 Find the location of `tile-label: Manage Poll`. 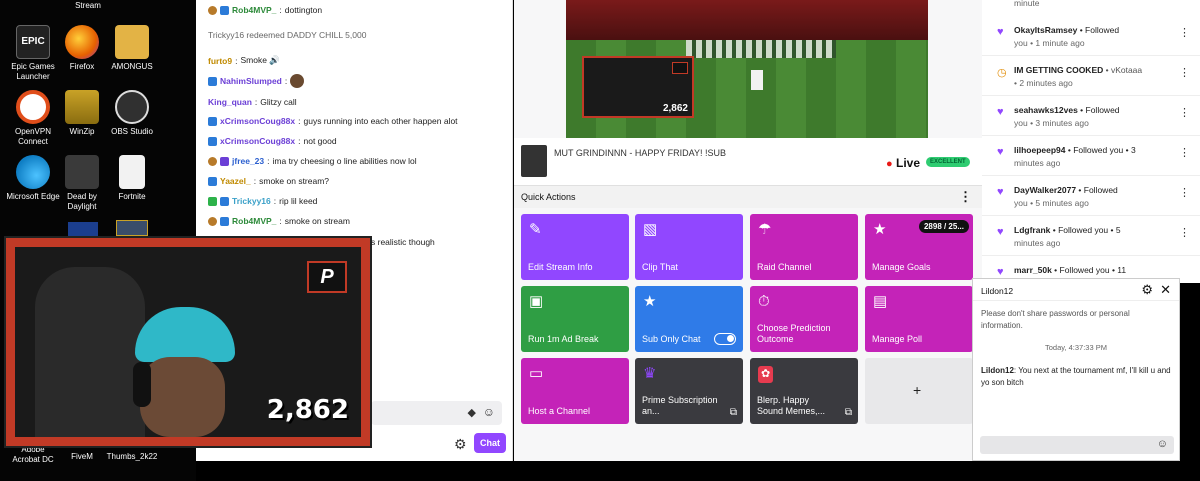

tile-label: Manage Poll is located at coordinates (897, 339).